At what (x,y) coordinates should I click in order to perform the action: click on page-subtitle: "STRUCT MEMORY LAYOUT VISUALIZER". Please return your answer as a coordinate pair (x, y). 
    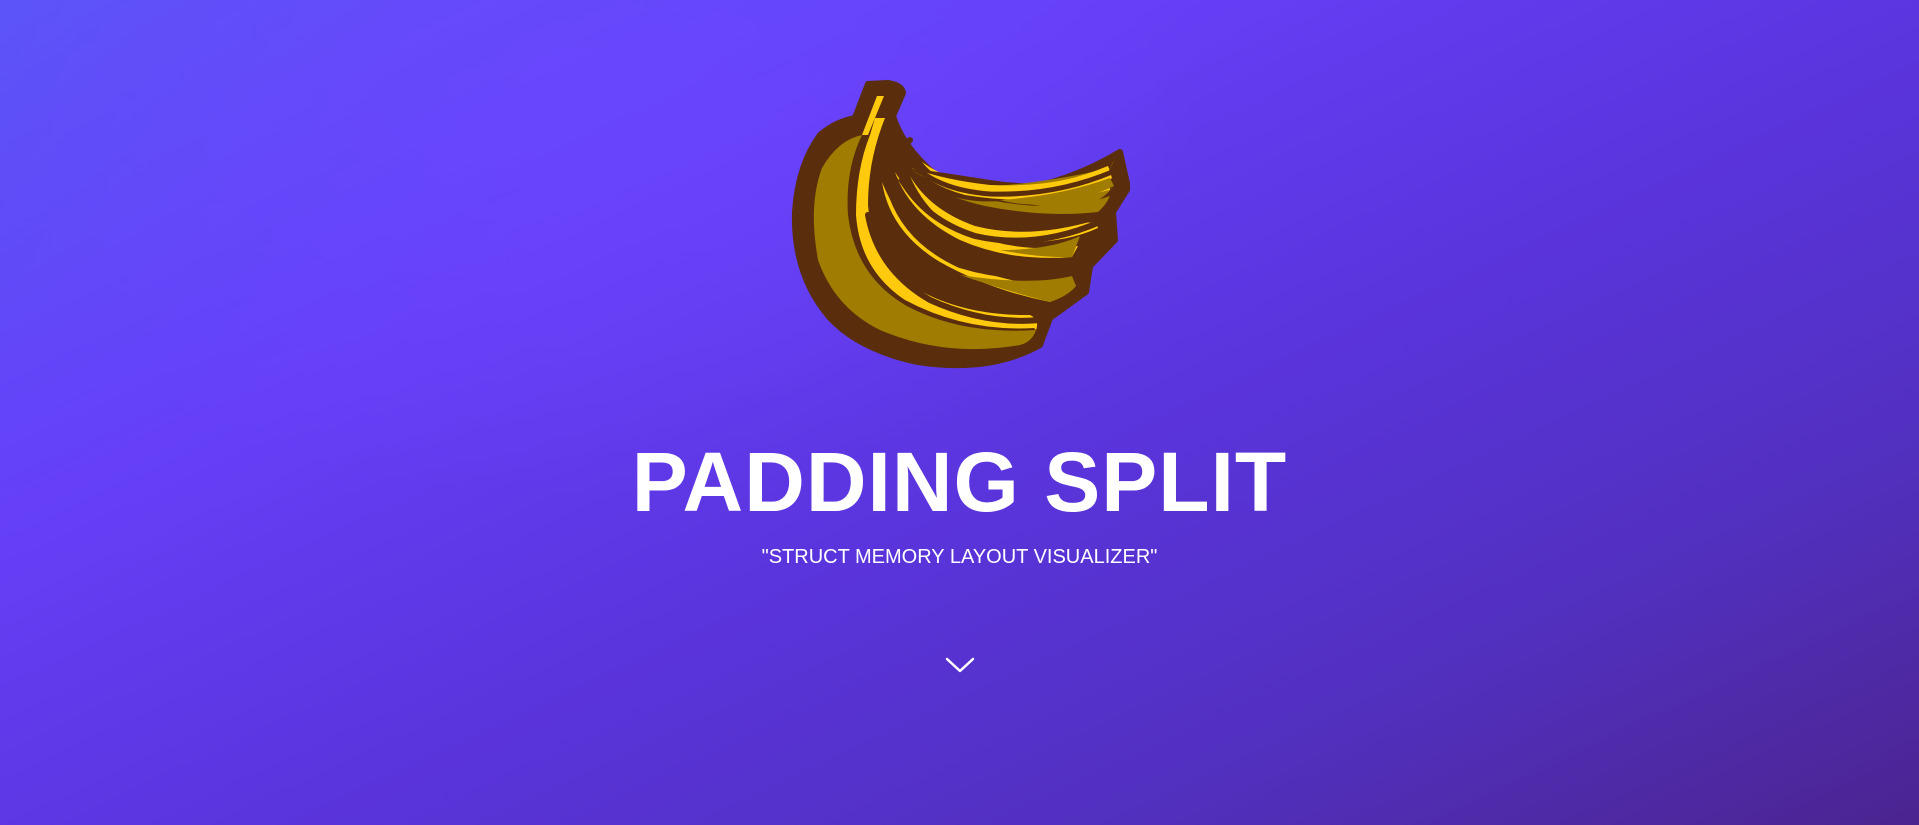
    Looking at the image, I should click on (959, 557).